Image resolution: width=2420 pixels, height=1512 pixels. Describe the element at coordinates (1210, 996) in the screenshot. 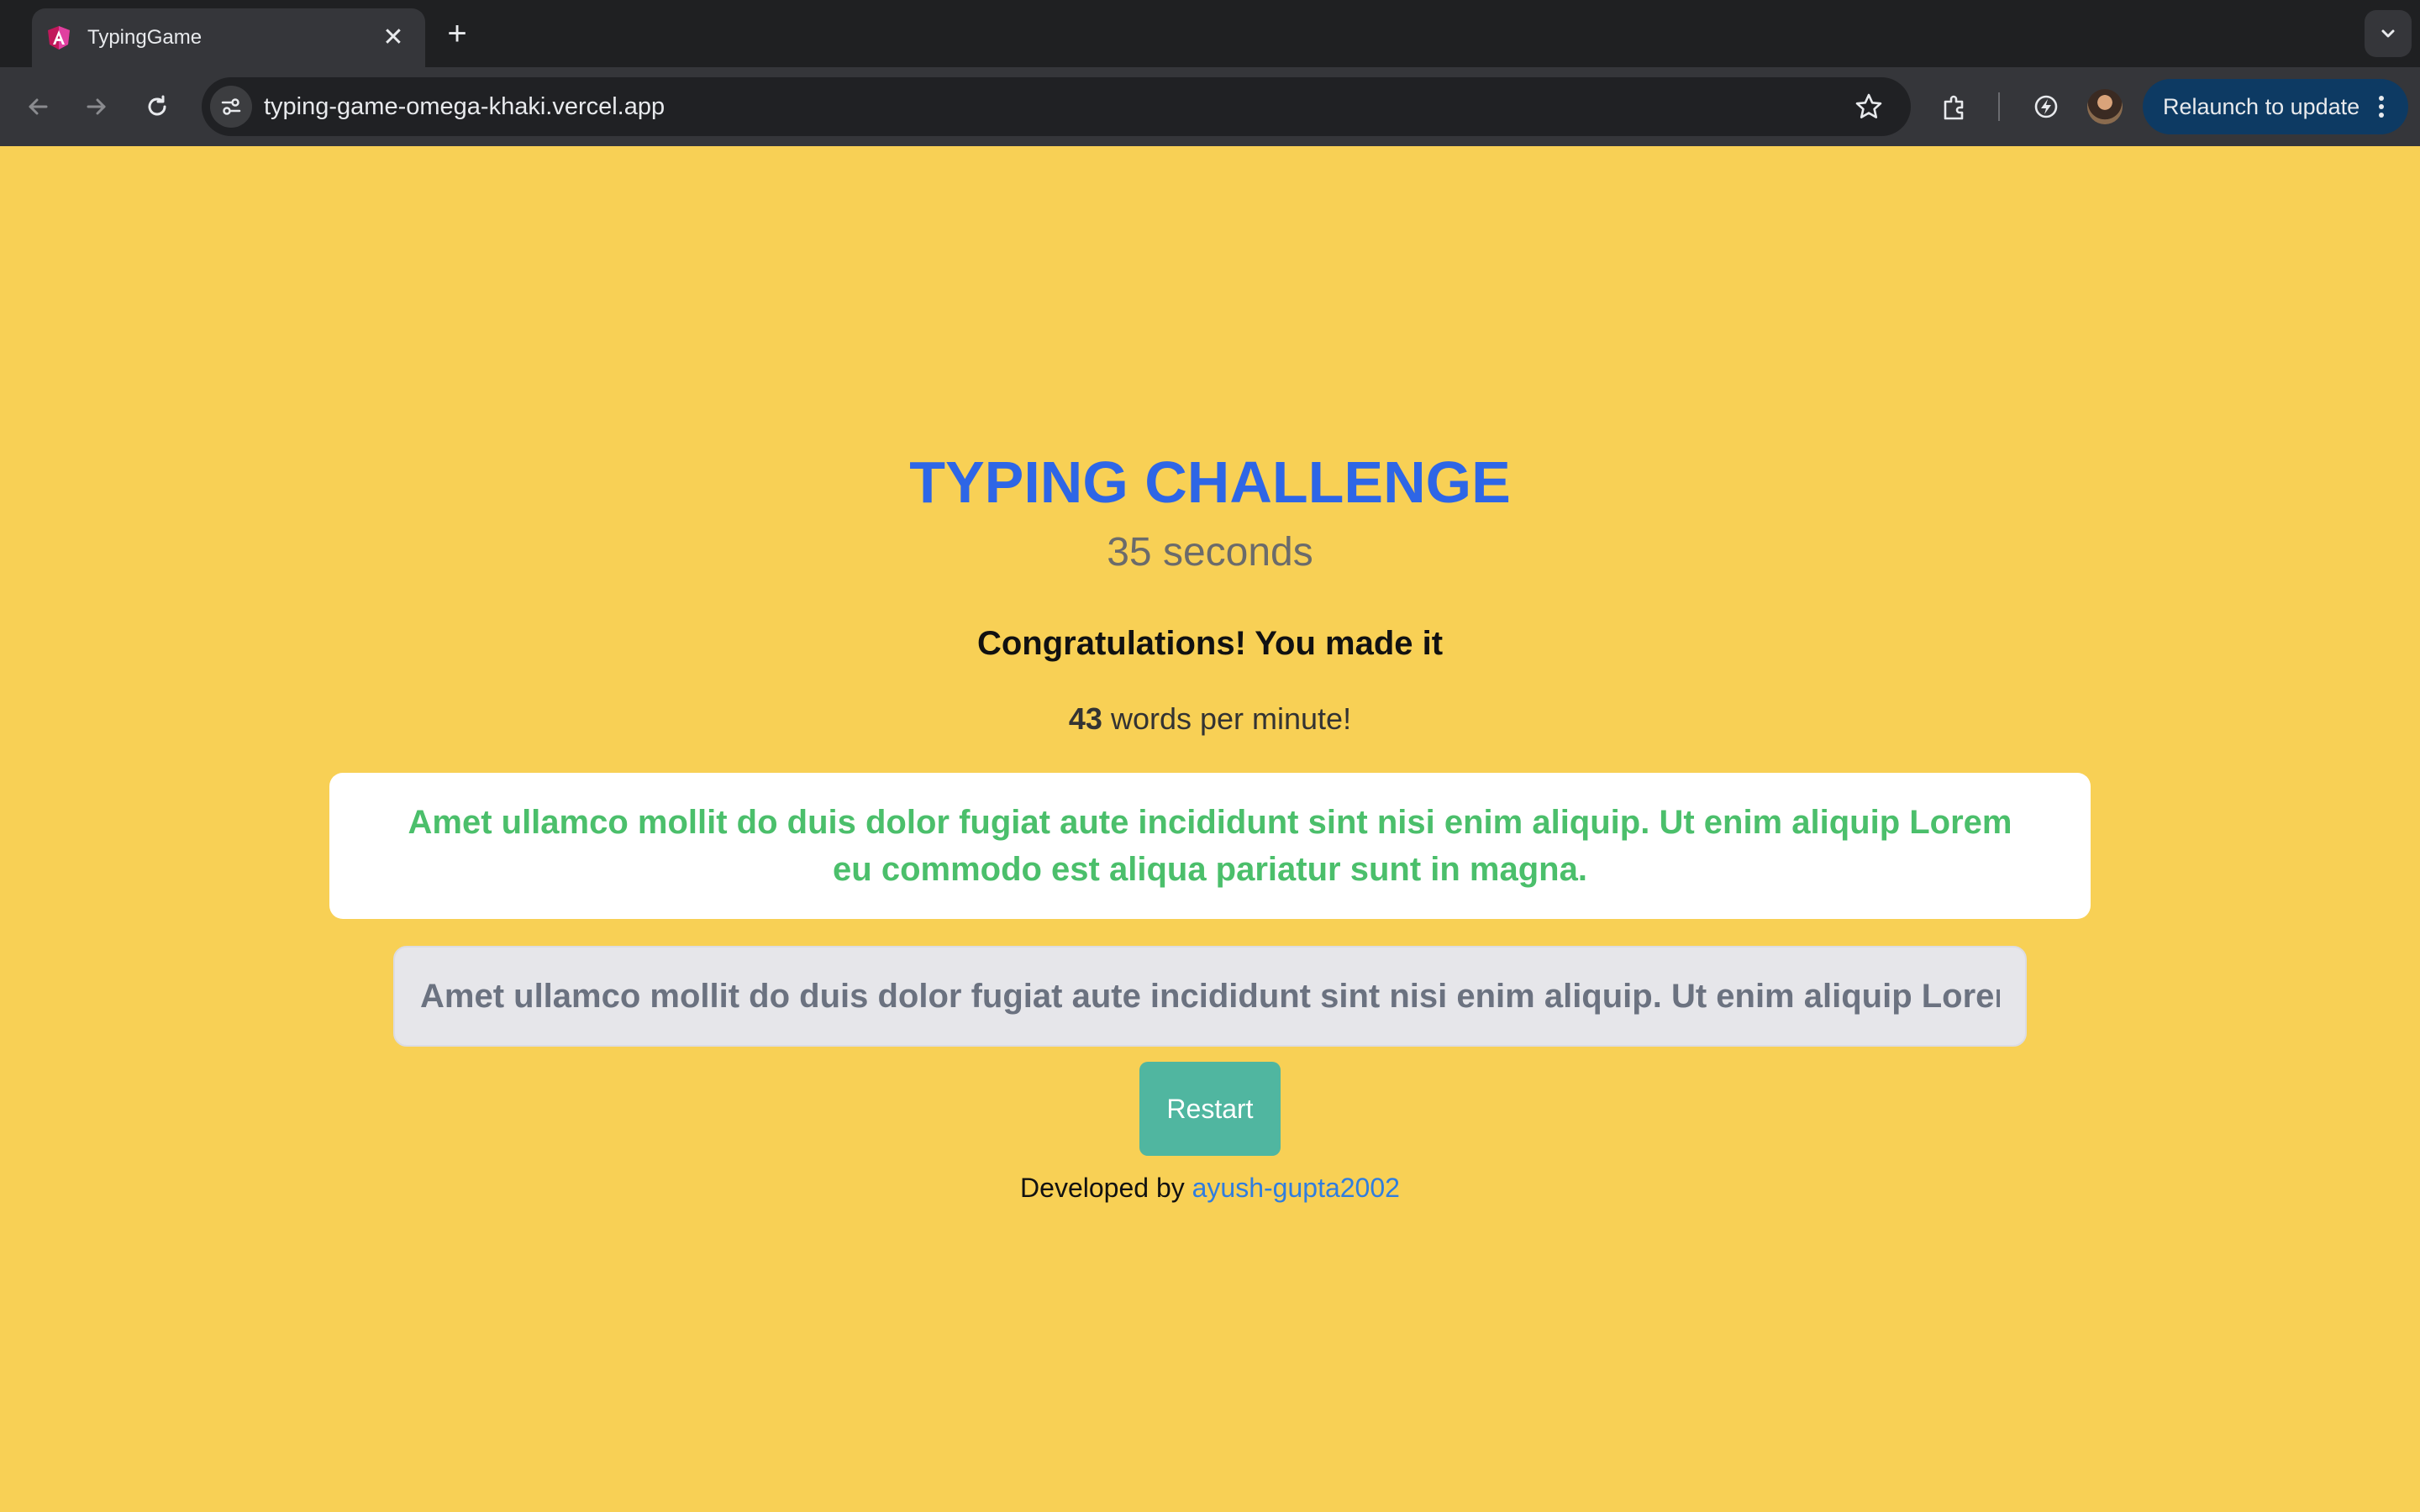

I see `typing-input` at that location.